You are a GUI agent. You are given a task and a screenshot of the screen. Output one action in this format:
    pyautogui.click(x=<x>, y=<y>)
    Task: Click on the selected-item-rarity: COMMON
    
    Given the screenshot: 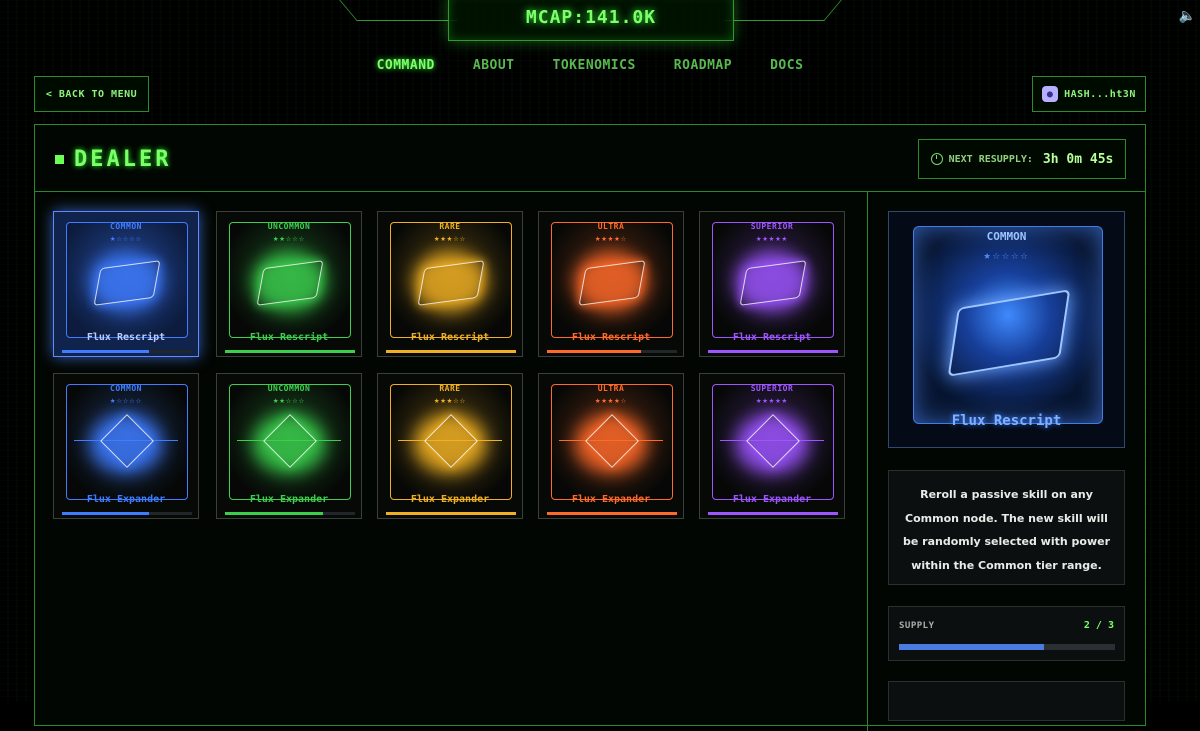 What is the action you would take?
    pyautogui.click(x=1006, y=236)
    